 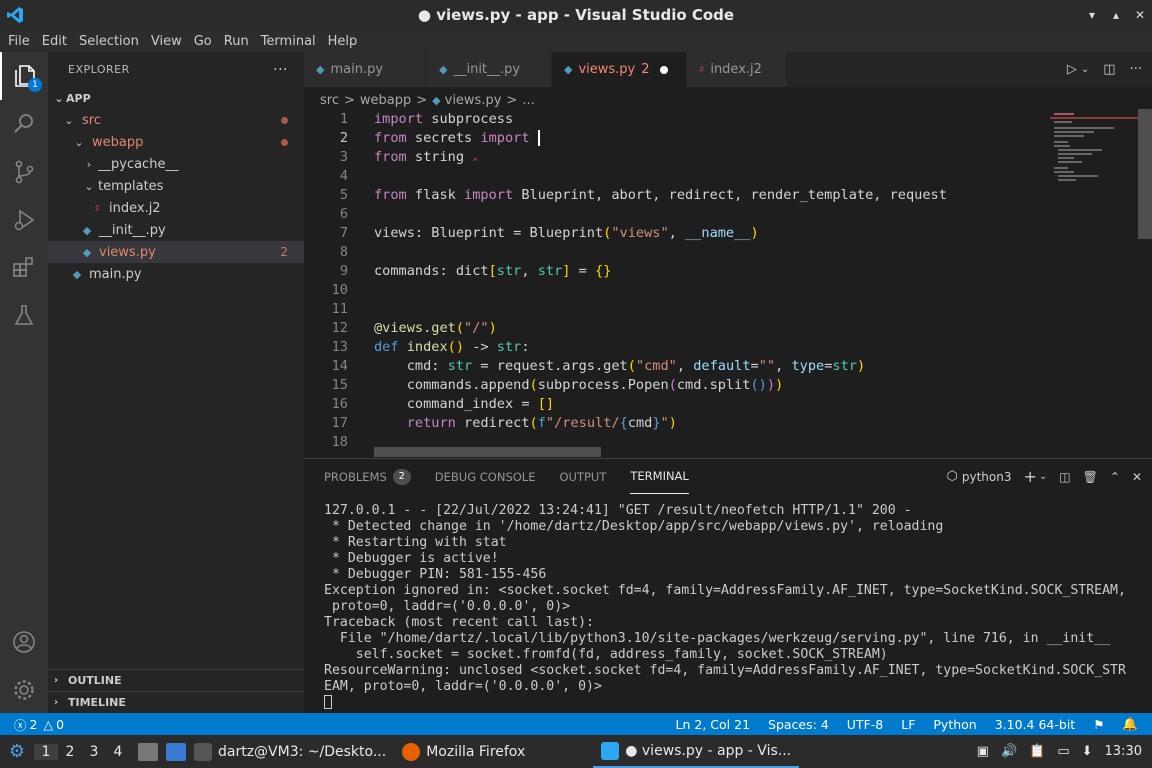 I want to click on split-terminal-icon: ◫, so click(x=1064, y=477).